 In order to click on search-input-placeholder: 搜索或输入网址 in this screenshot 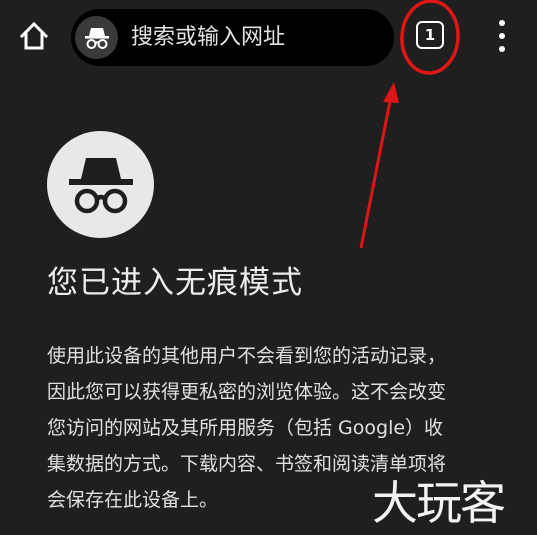, I will do `click(208, 38)`.